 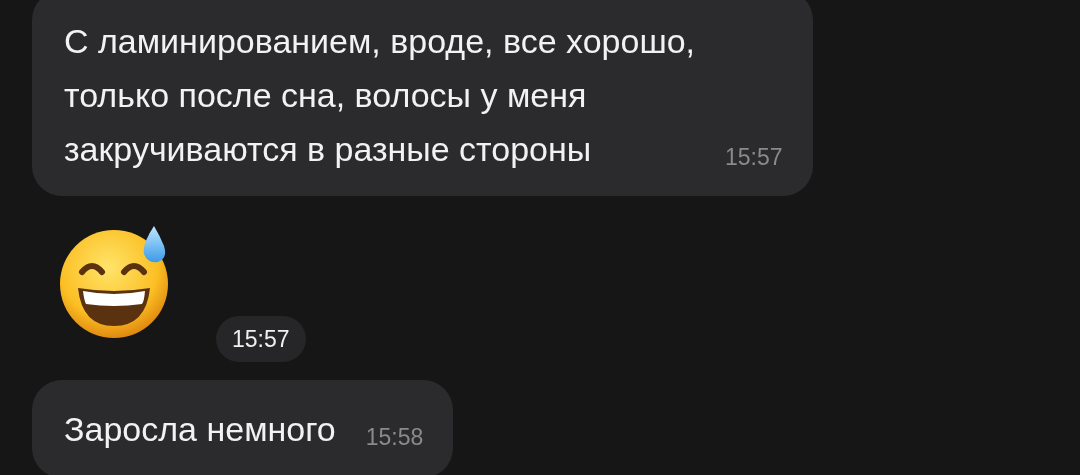 I want to click on message-time: 15:58, so click(x=394, y=437).